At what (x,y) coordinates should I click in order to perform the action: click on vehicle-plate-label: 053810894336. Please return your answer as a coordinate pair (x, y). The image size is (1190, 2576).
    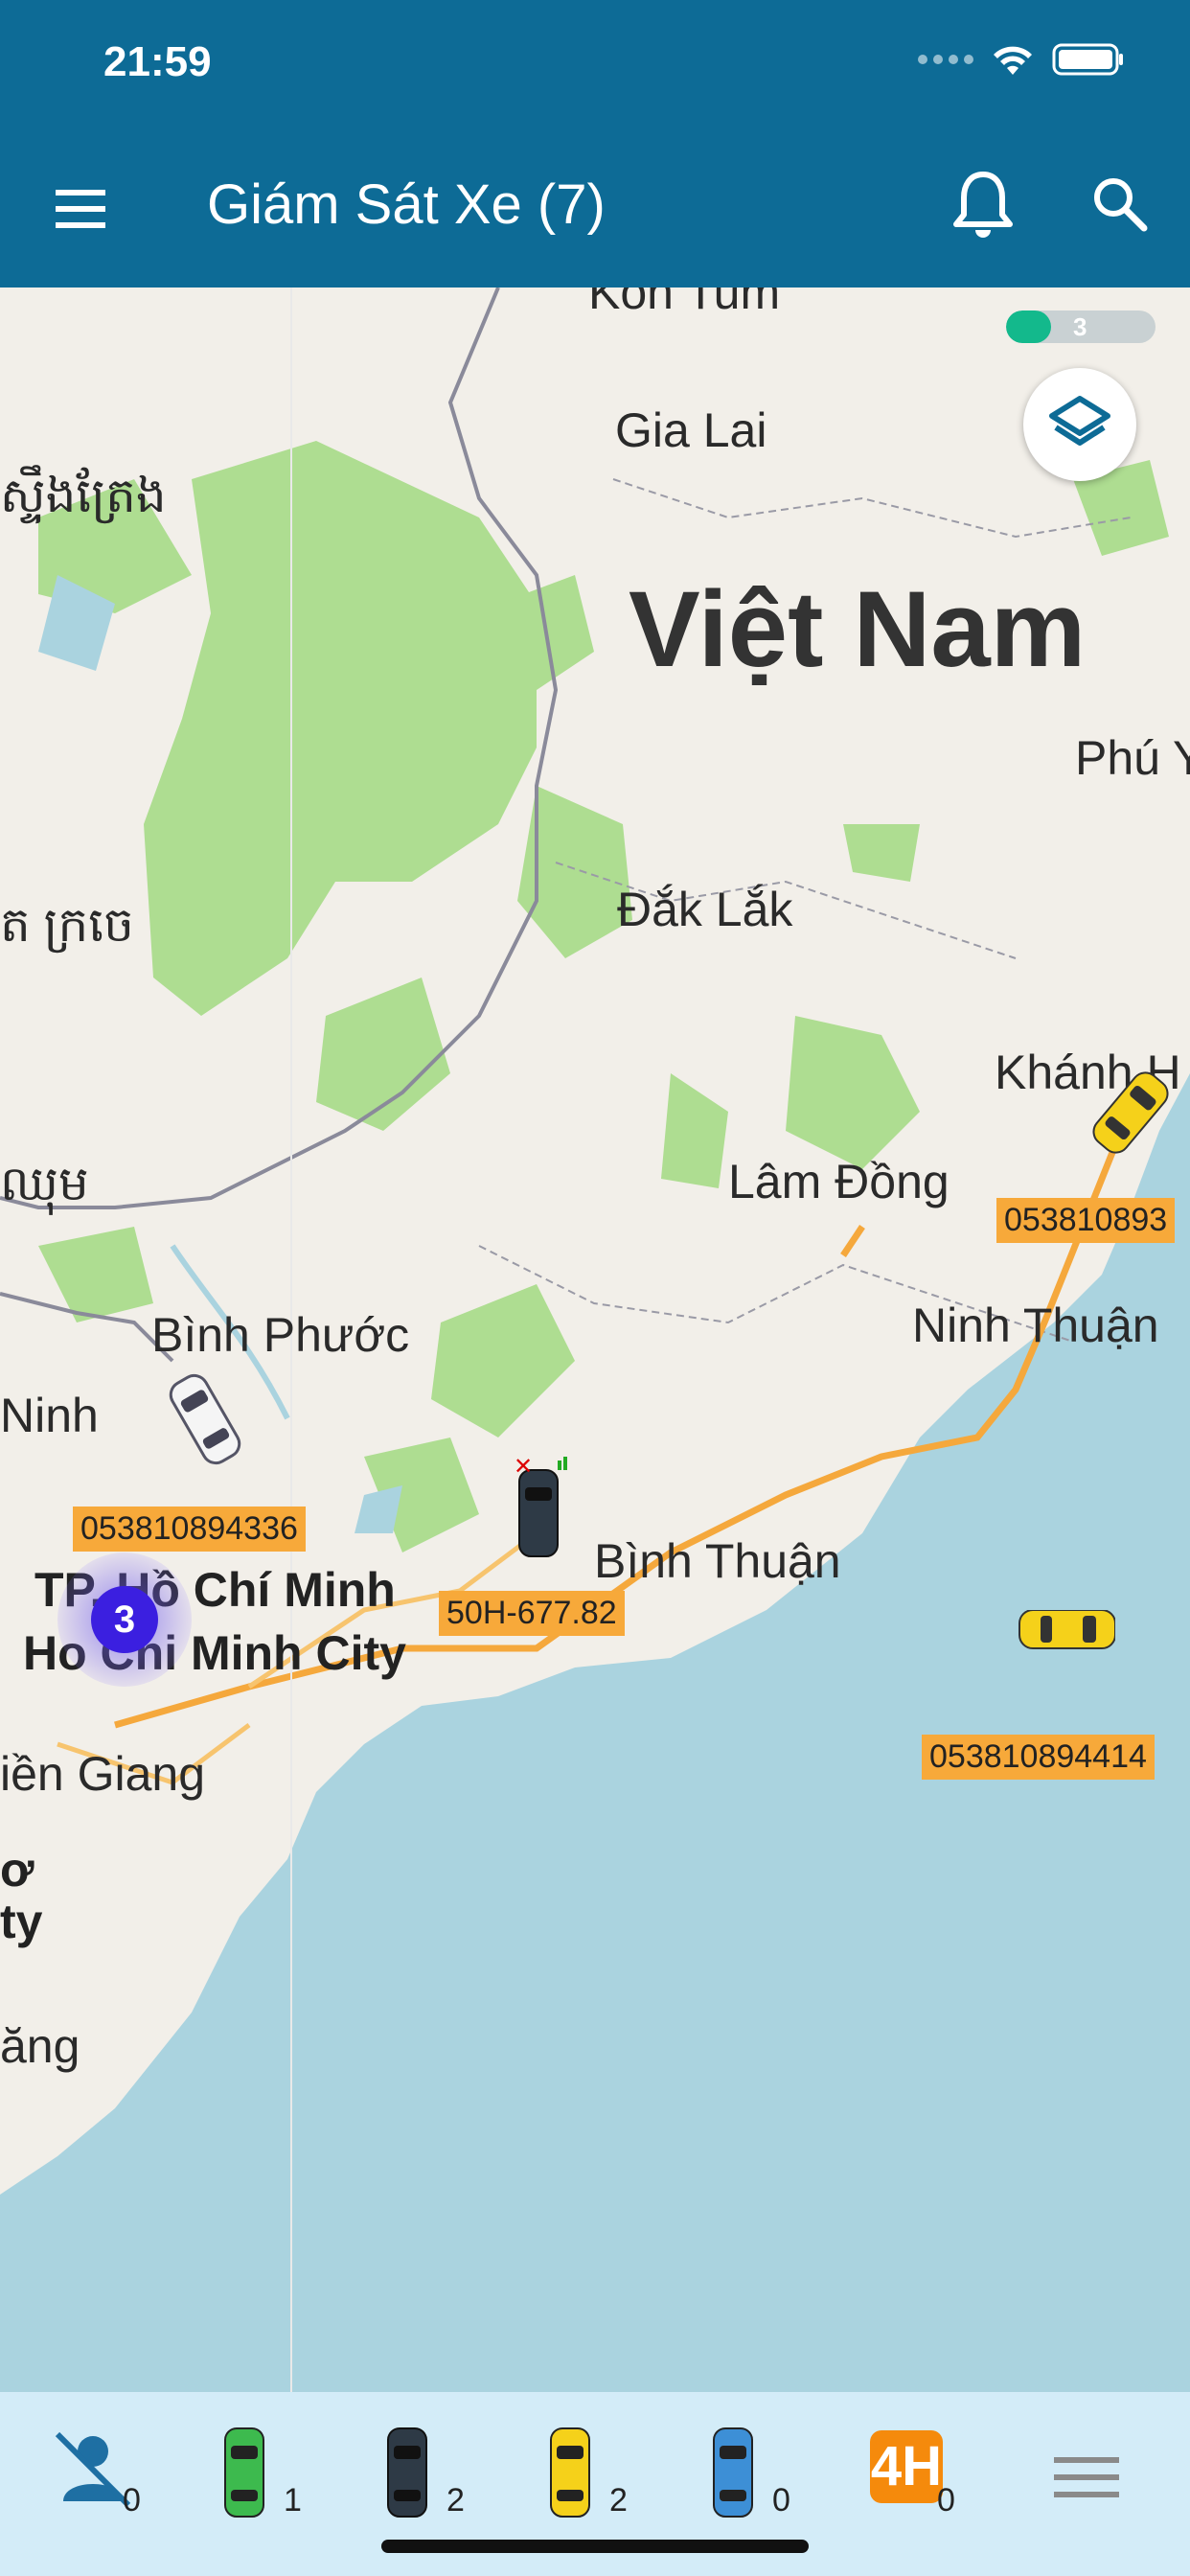
    Looking at the image, I should click on (190, 1529).